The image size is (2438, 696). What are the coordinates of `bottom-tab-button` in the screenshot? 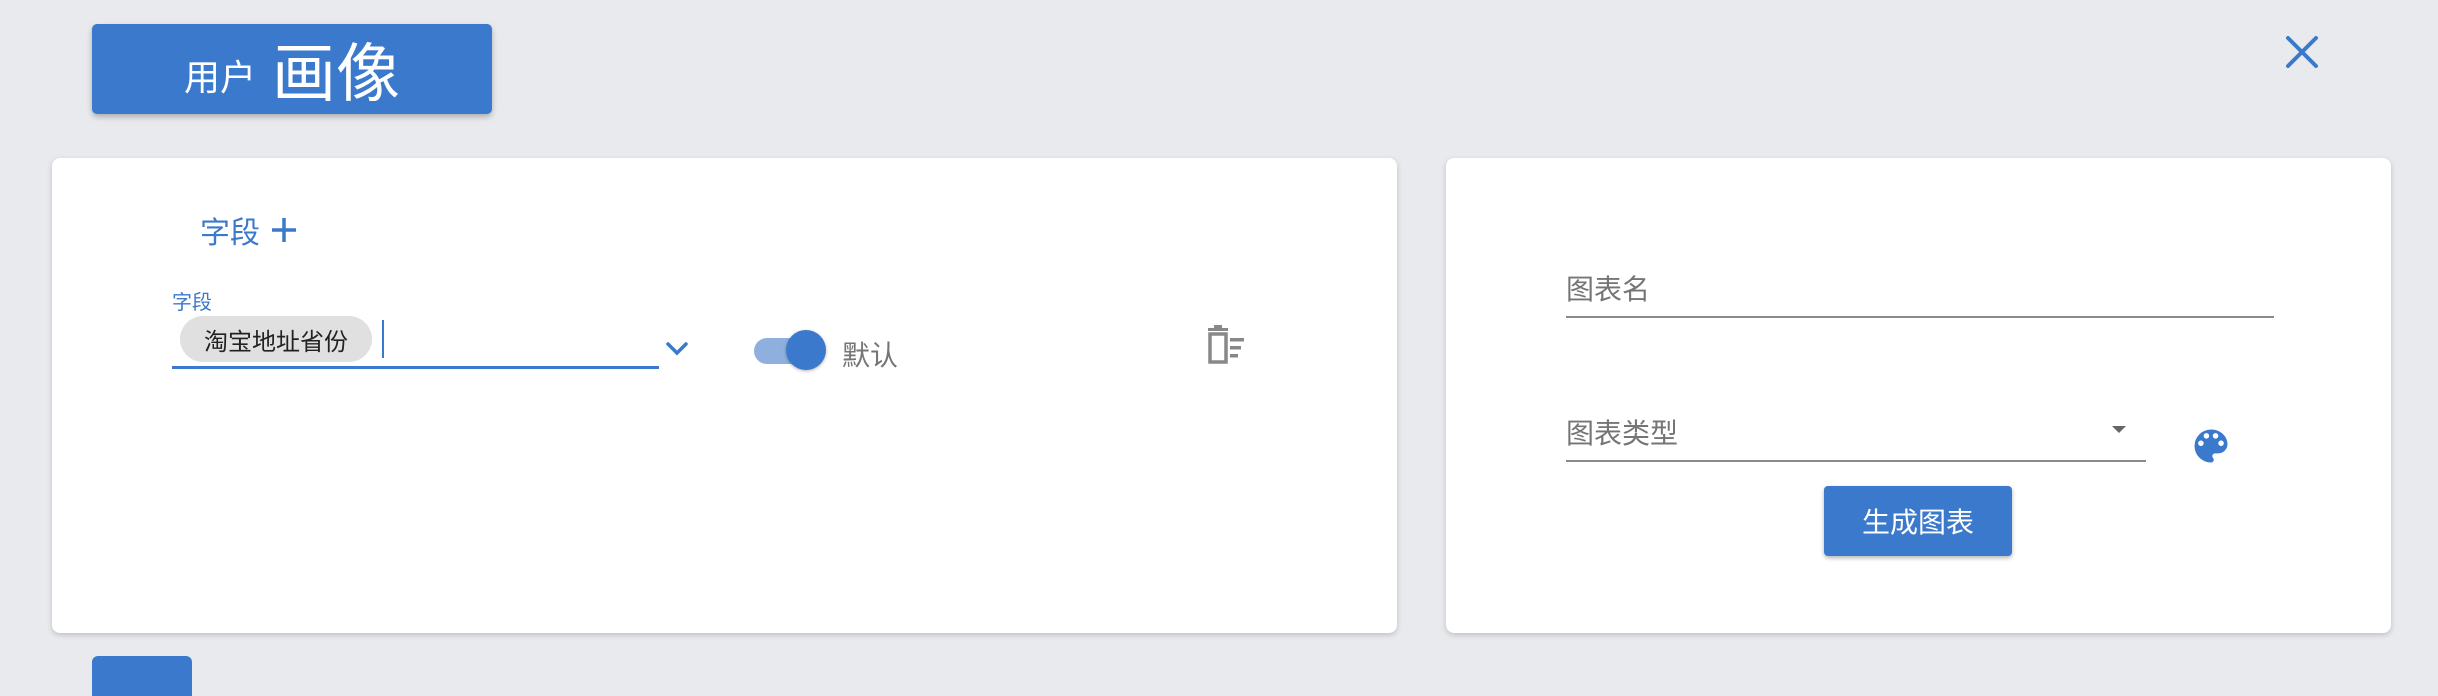 It's located at (142, 676).